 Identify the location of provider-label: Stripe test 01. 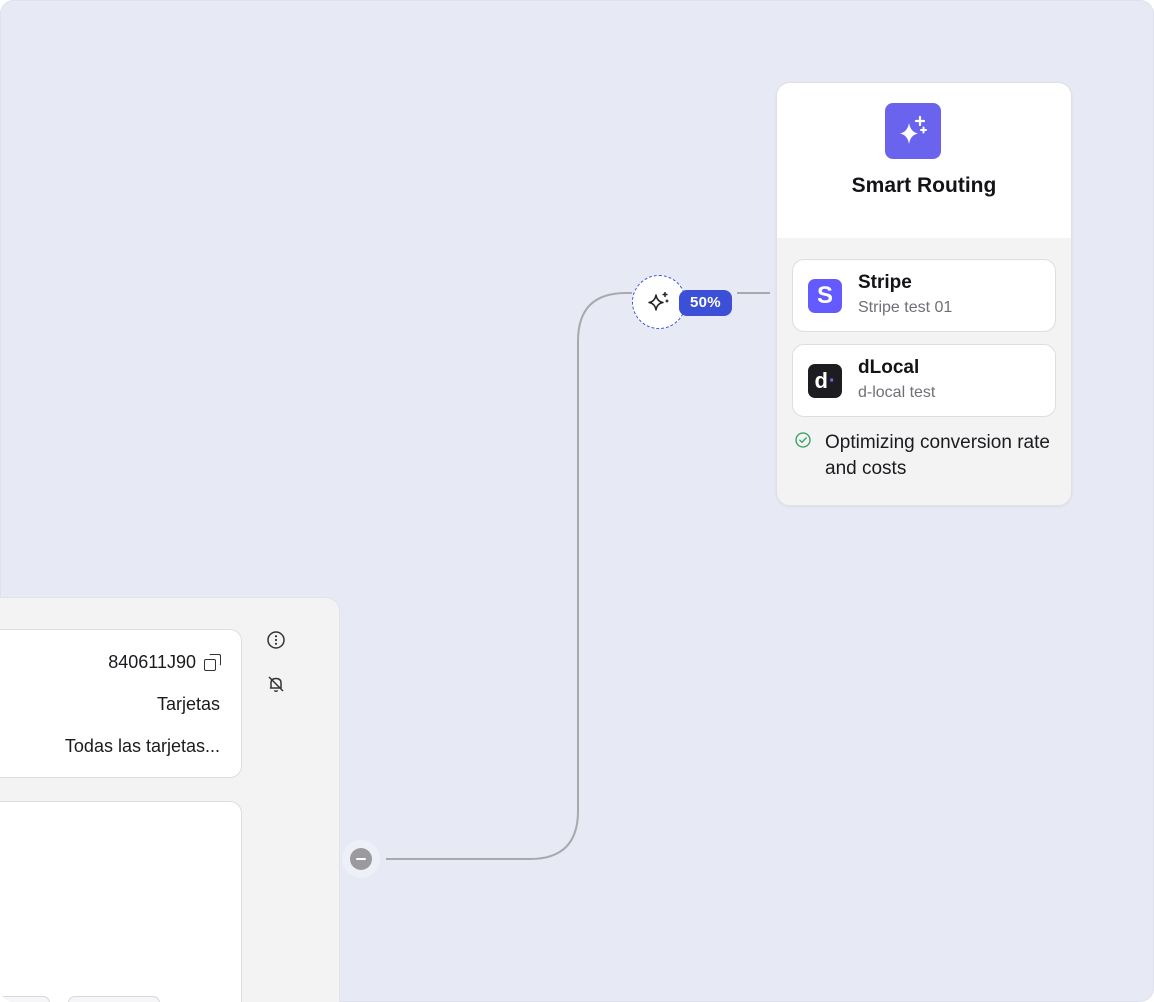
(905, 307).